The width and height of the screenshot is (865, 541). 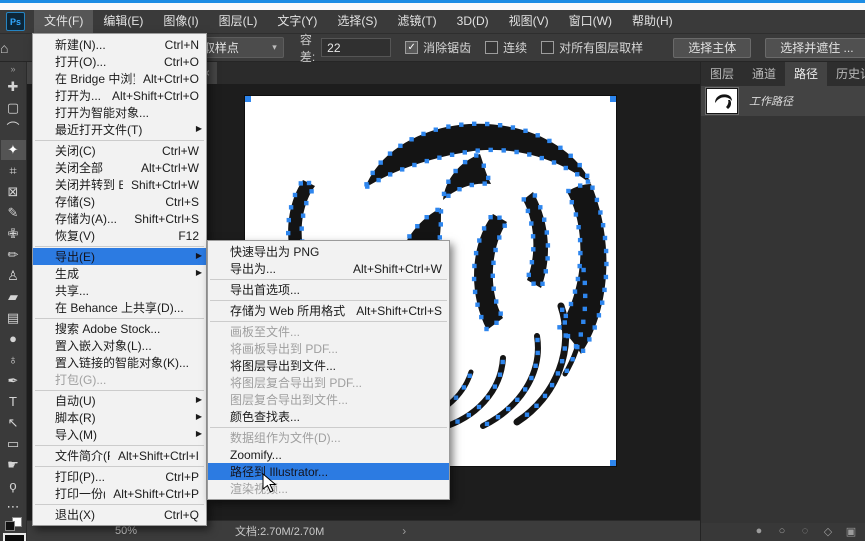 What do you see at coordinates (13, 150) in the screenshot?
I see `magic-wand-tool-icon: ✦` at bounding box center [13, 150].